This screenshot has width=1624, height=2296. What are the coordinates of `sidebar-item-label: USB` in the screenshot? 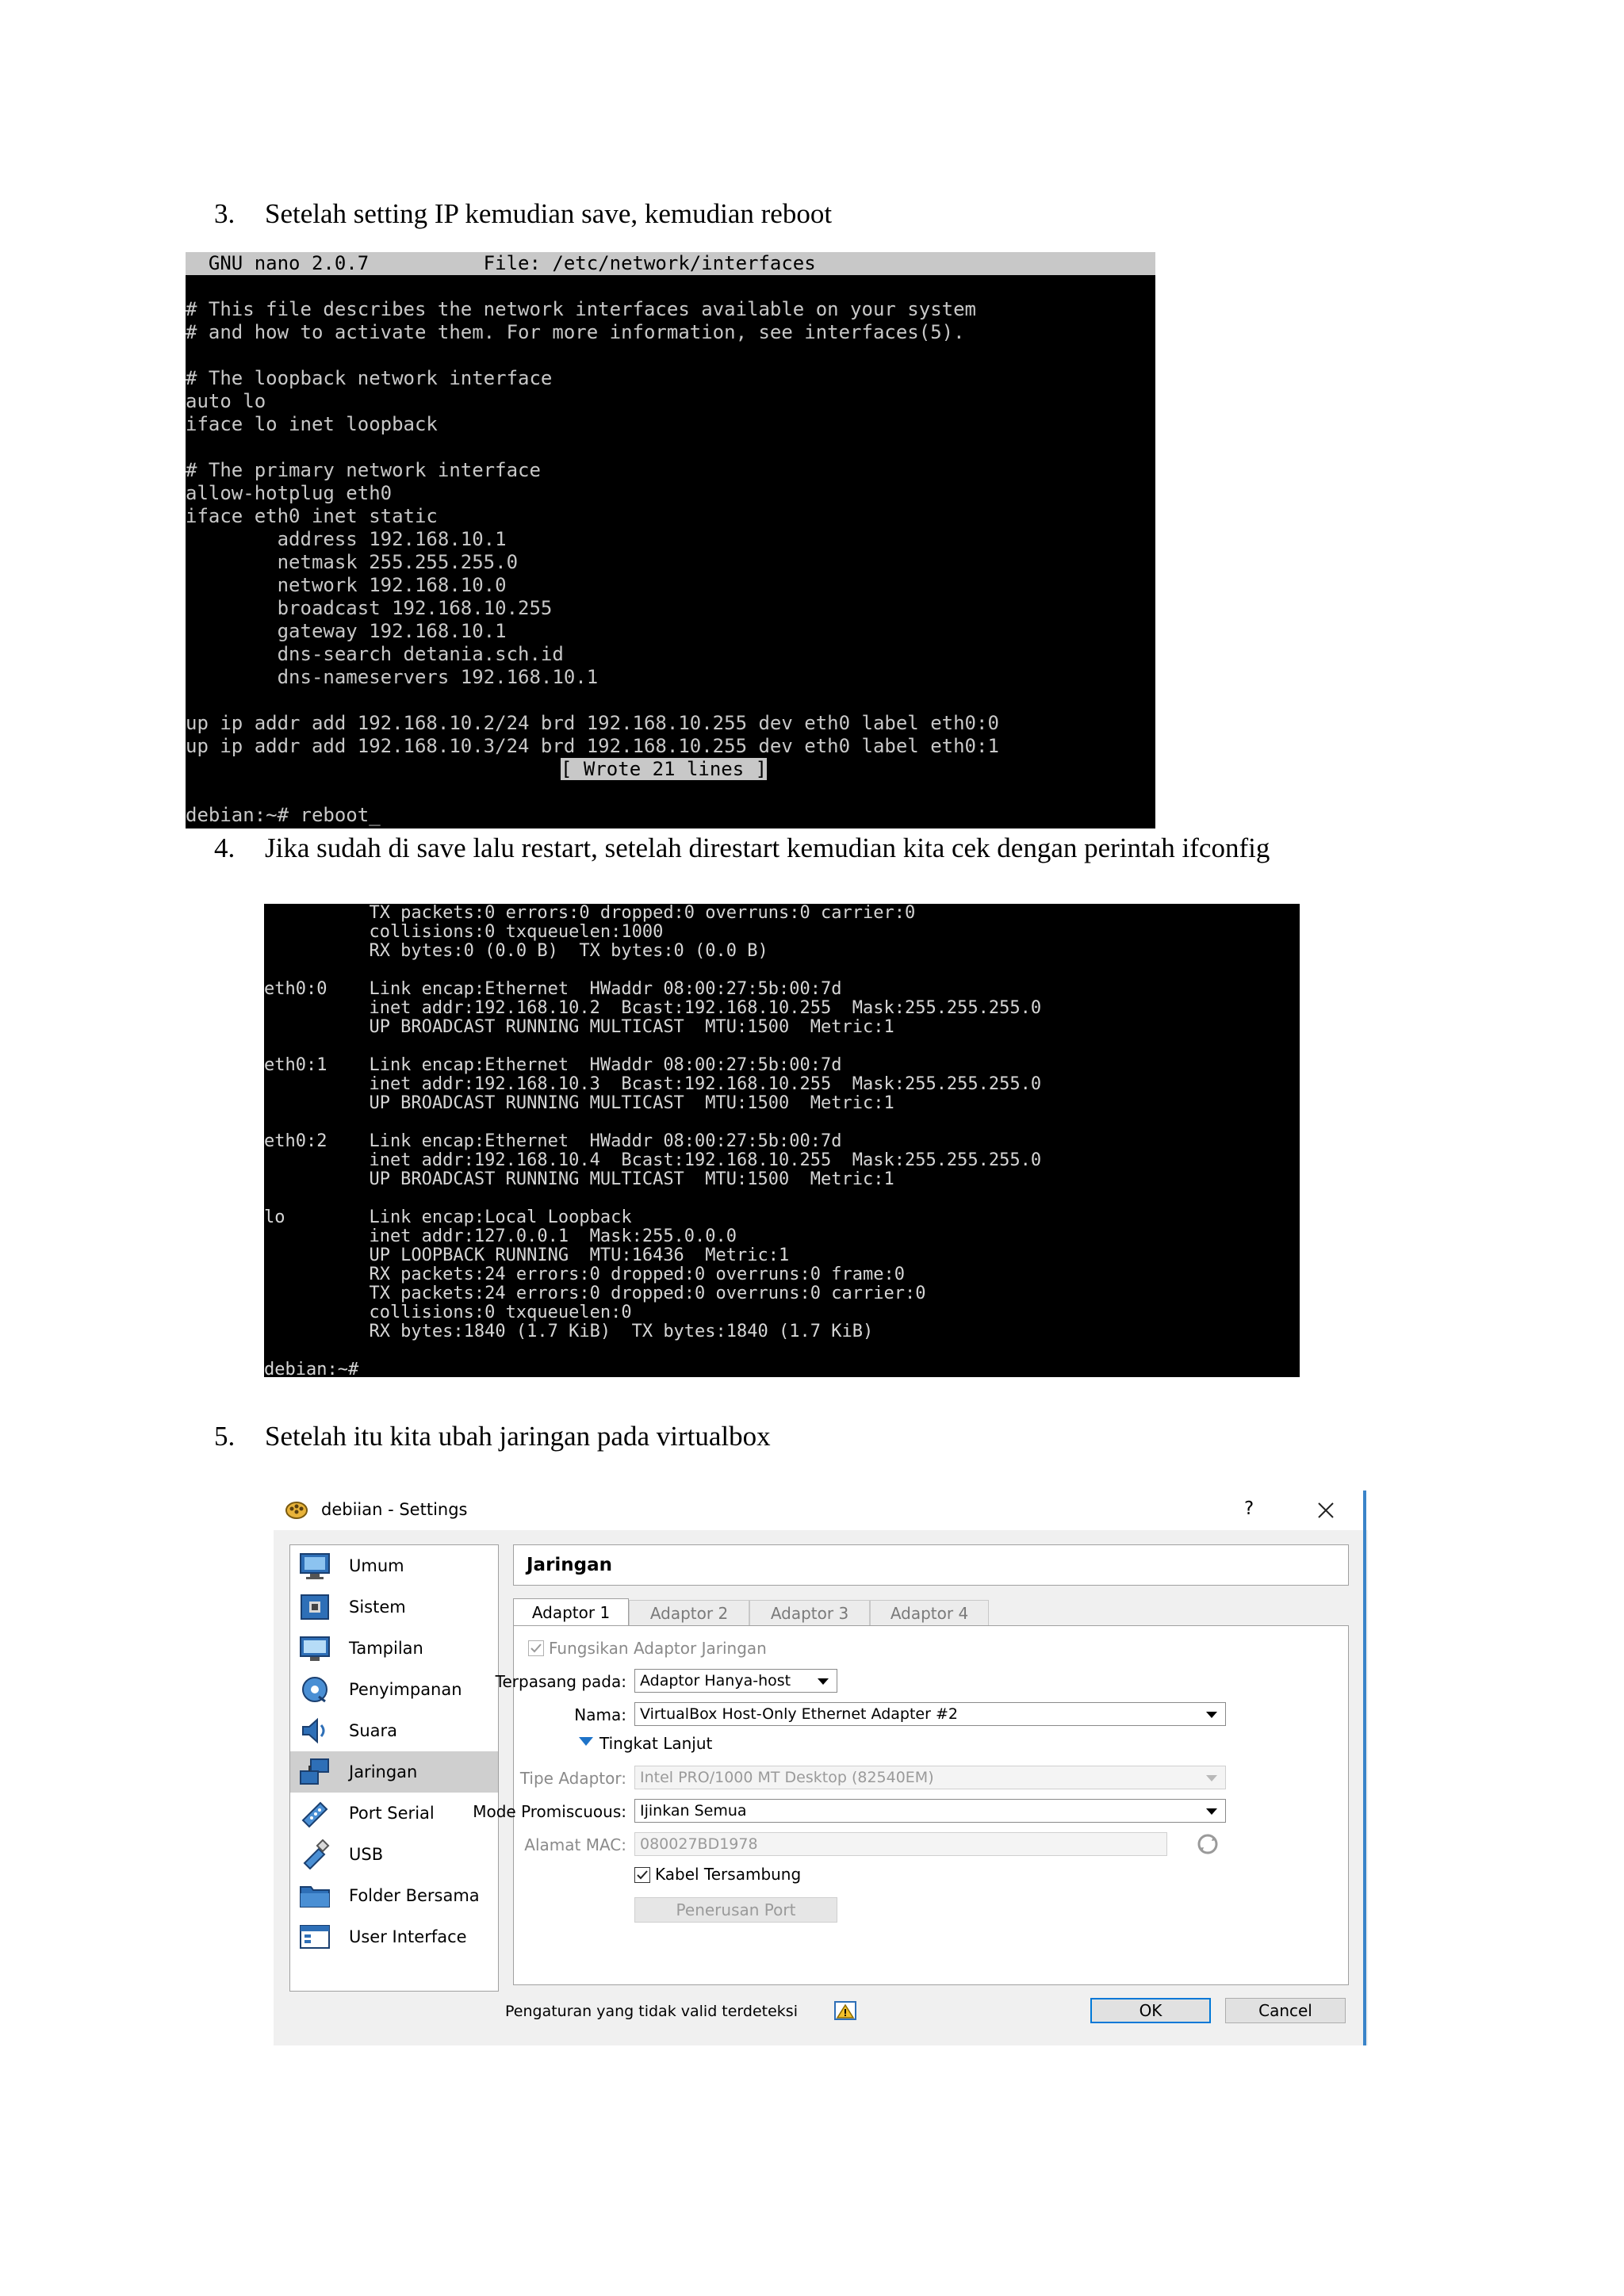 It's located at (366, 1854).